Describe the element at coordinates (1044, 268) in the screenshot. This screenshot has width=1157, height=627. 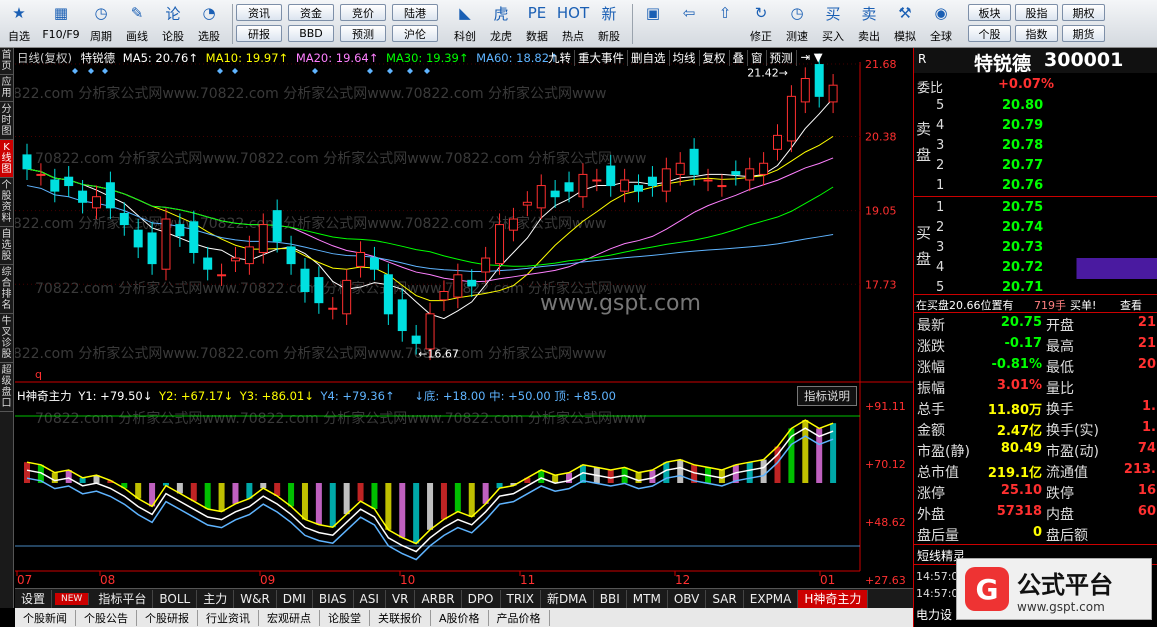
I see `buy-level-row: 4 20.72` at that location.